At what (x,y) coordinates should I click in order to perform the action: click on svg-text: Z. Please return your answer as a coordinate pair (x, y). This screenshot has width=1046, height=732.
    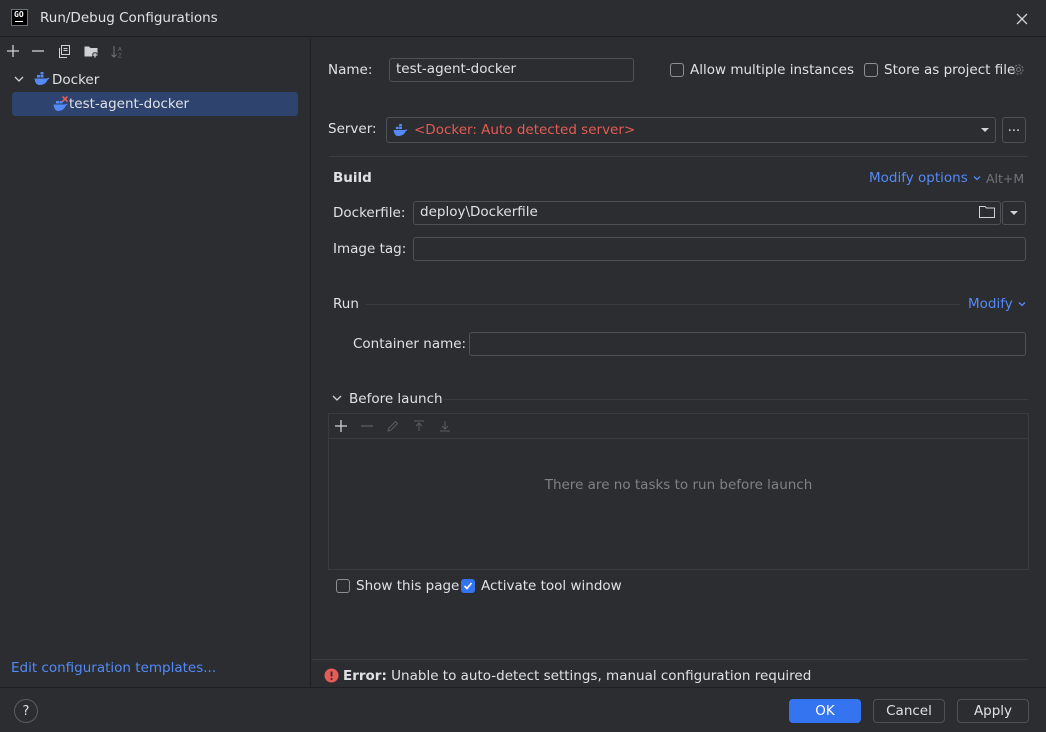
    Looking at the image, I should click on (120, 55).